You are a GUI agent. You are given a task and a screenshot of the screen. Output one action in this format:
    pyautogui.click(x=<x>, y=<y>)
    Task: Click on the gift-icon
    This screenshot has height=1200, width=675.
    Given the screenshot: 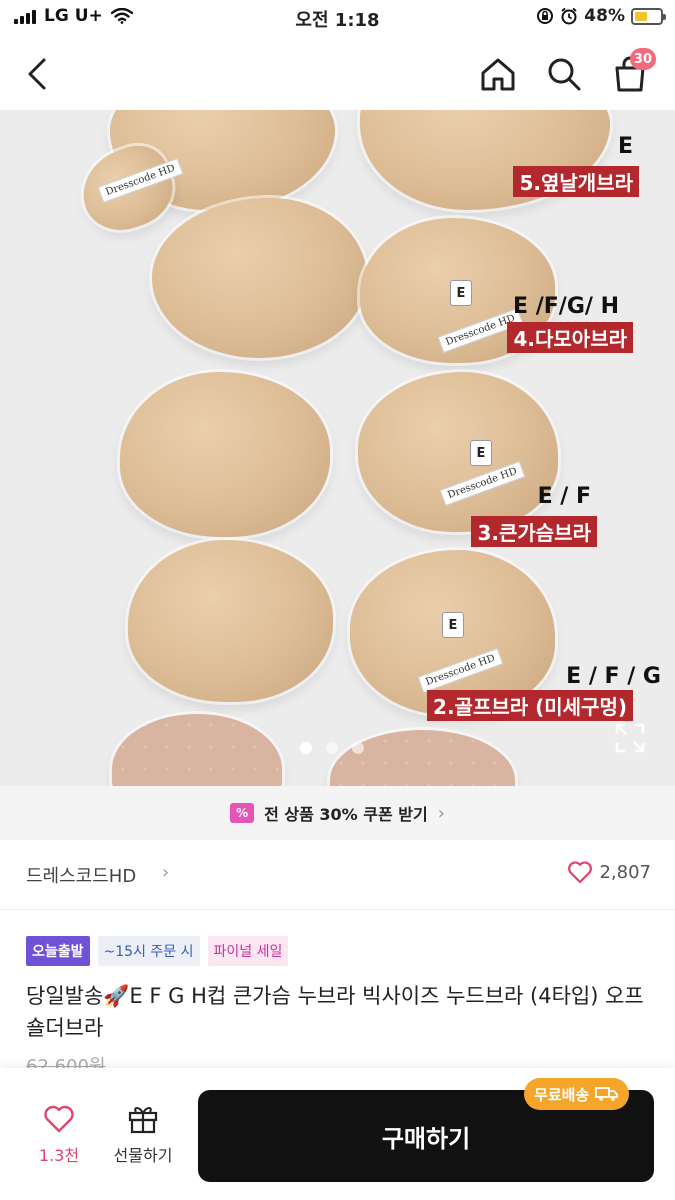 What is the action you would take?
    pyautogui.click(x=143, y=1120)
    